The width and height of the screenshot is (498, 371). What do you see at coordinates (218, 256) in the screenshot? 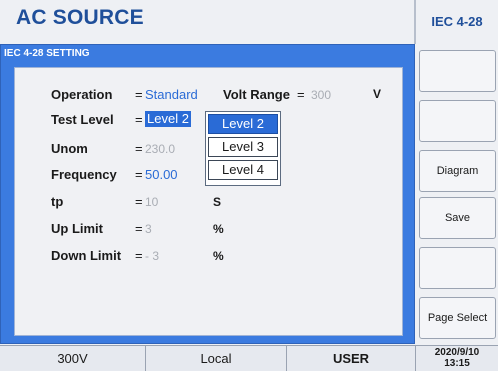
I see `down-limit-unit: %` at bounding box center [218, 256].